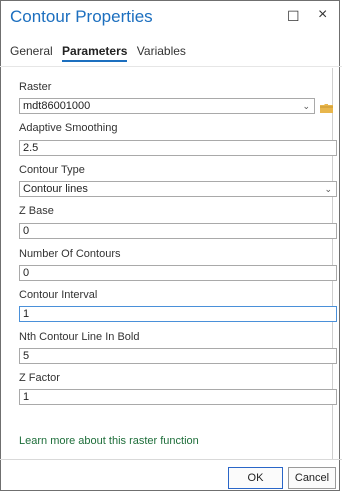 Image resolution: width=342 pixels, height=493 pixels. I want to click on z-factor-label: Z Factor, so click(39, 378).